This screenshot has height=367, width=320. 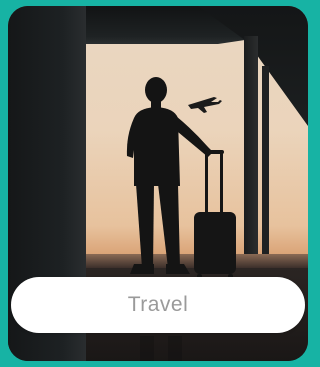 I want to click on category-label: Travel, so click(x=158, y=305).